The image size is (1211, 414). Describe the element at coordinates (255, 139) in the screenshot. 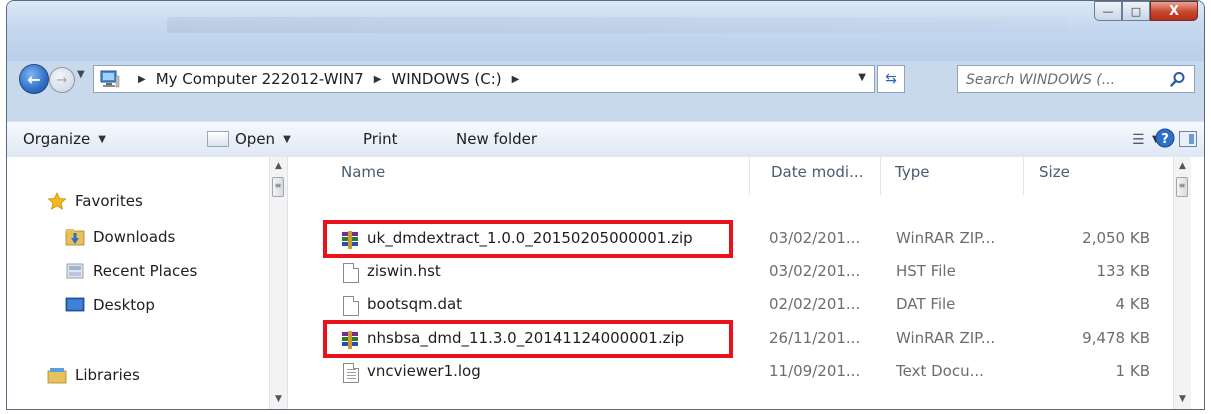

I see `open-label: Open` at that location.